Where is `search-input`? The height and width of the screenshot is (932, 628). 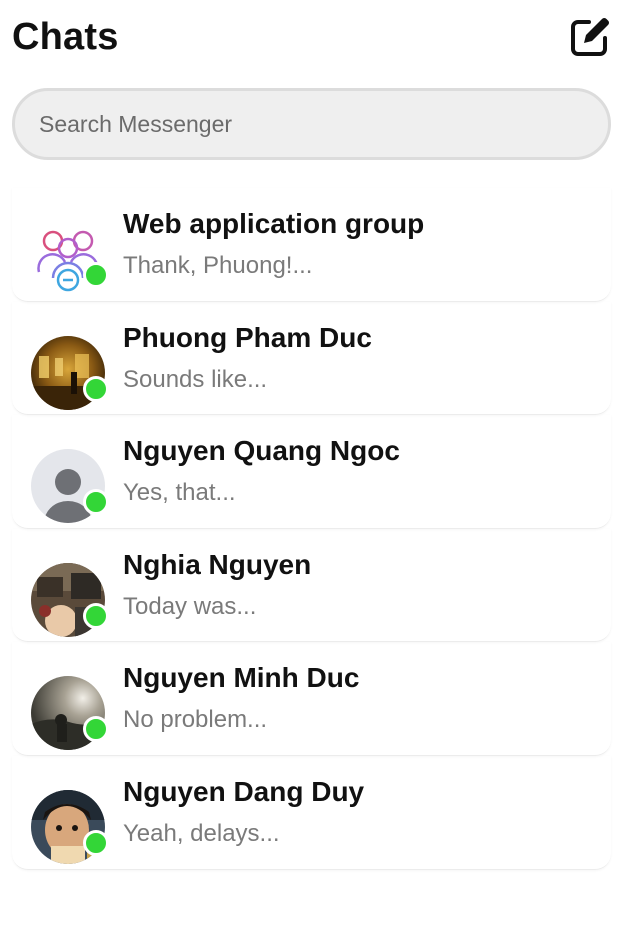
search-input is located at coordinates (311, 124).